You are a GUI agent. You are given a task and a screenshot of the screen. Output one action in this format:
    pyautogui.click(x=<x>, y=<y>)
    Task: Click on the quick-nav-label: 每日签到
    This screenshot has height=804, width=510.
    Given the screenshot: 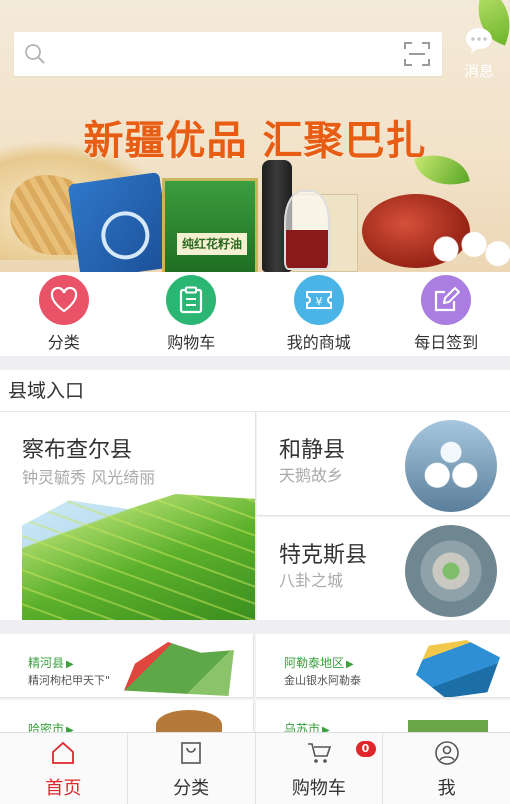 What is the action you would take?
    pyautogui.click(x=446, y=342)
    